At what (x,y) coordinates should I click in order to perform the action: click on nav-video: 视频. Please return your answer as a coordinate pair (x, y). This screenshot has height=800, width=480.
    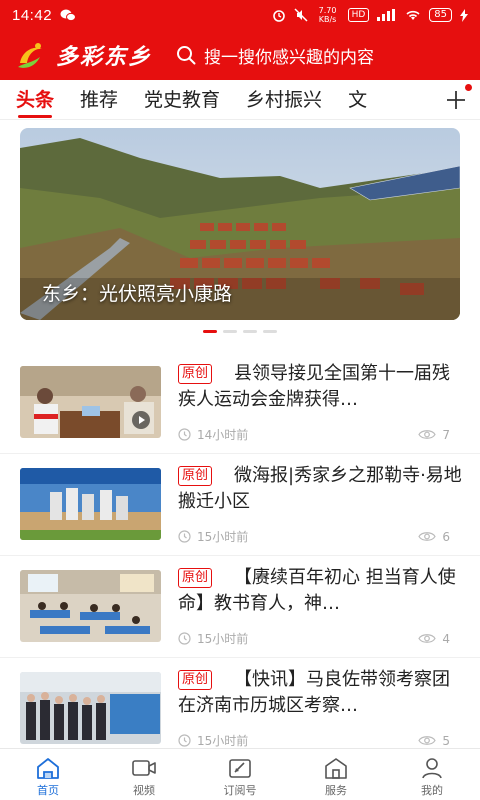
    Looking at the image, I should click on (144, 774).